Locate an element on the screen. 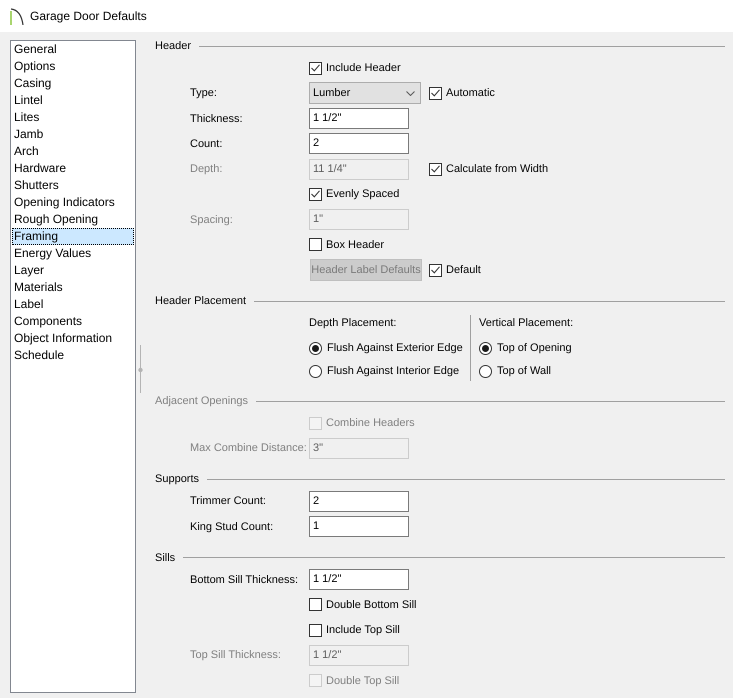  sidebar-item: Object Information is located at coordinates (73, 338).